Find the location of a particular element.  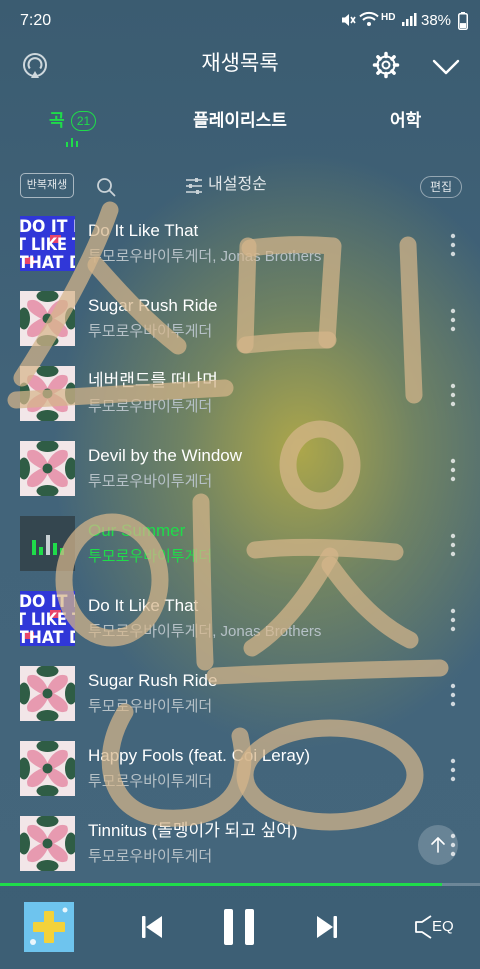

mute-icon is located at coordinates (348, 20).